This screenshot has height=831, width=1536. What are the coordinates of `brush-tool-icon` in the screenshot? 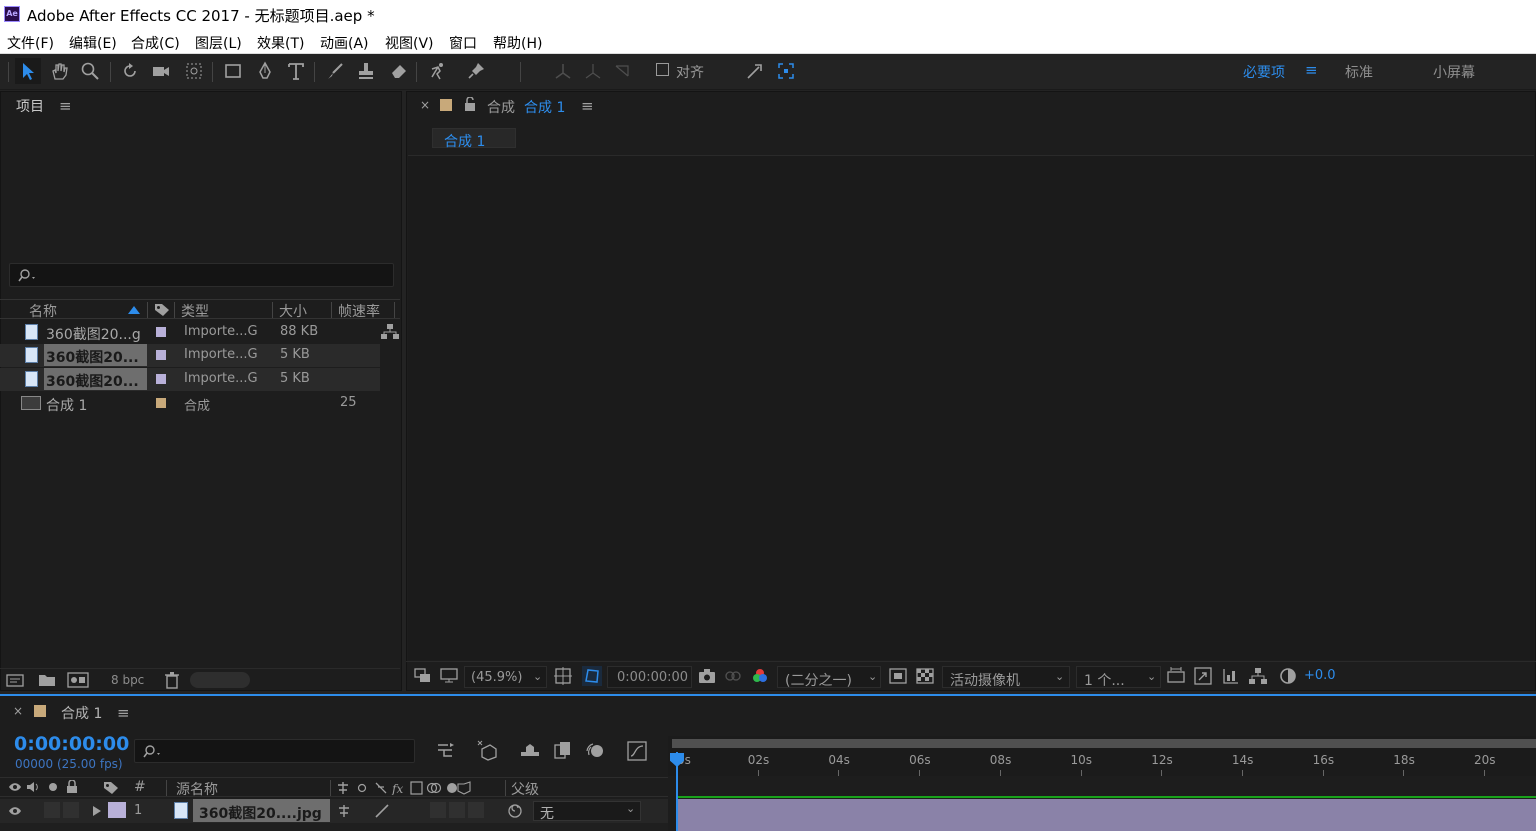 It's located at (335, 71).